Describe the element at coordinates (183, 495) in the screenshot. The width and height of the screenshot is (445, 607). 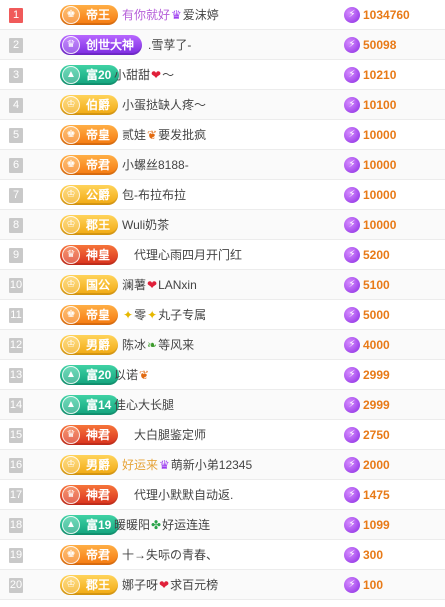
I see `user-name: 代理小默默自动返.` at that location.